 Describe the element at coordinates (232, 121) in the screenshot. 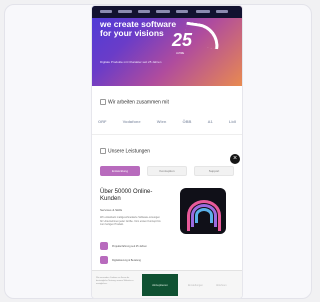

I see `partner-logo: Lidl` at that location.